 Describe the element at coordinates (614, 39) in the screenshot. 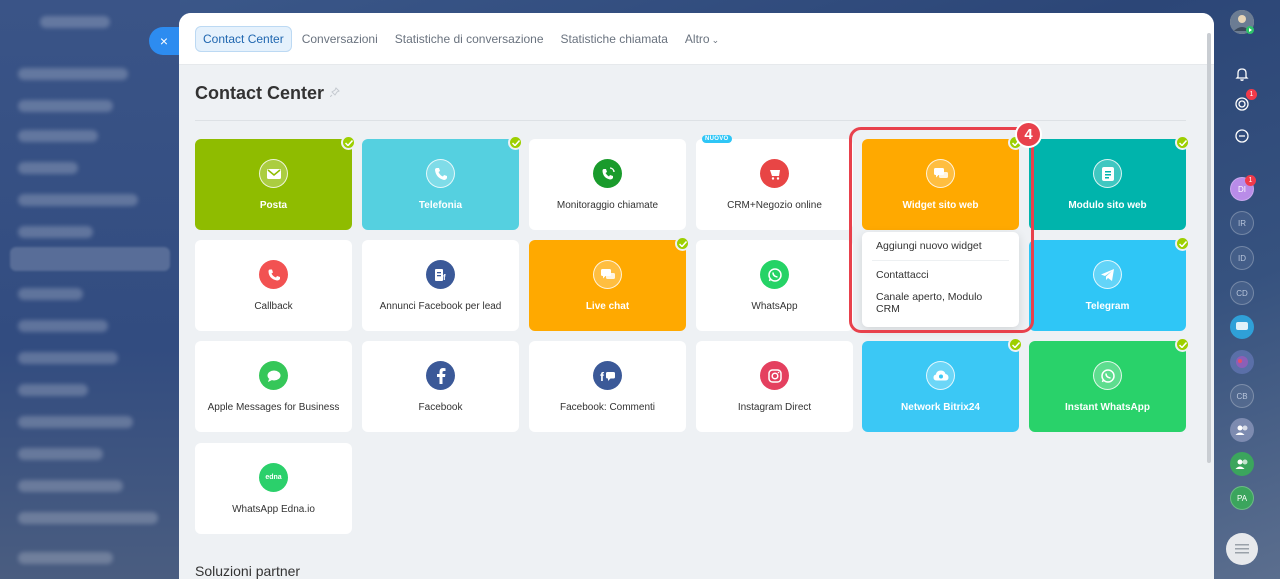

I see `tab-statistiche-chiamata: Statistiche chiamata` at that location.